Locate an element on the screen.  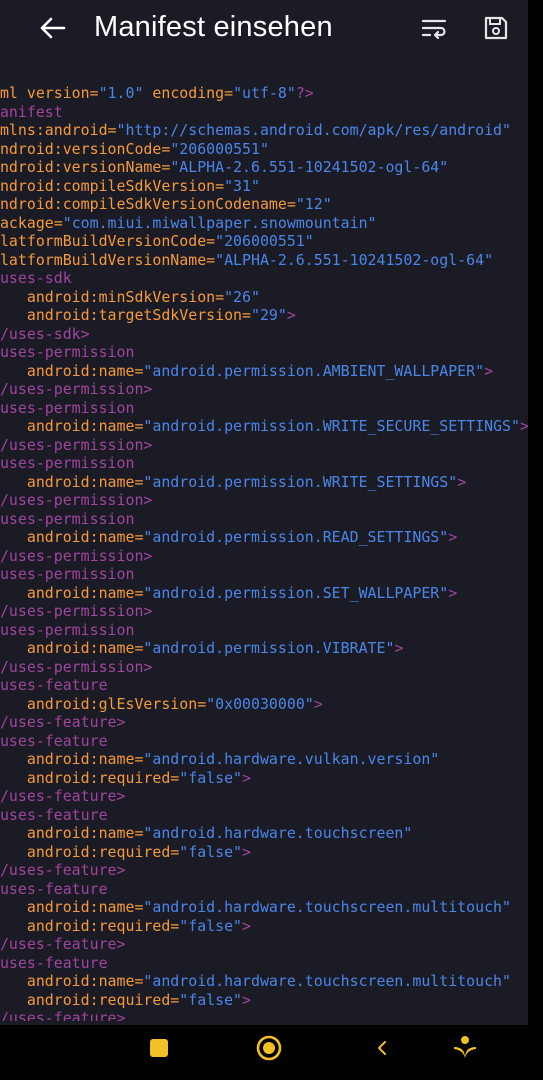
page-title: Manifest einsehen is located at coordinates (213, 27).